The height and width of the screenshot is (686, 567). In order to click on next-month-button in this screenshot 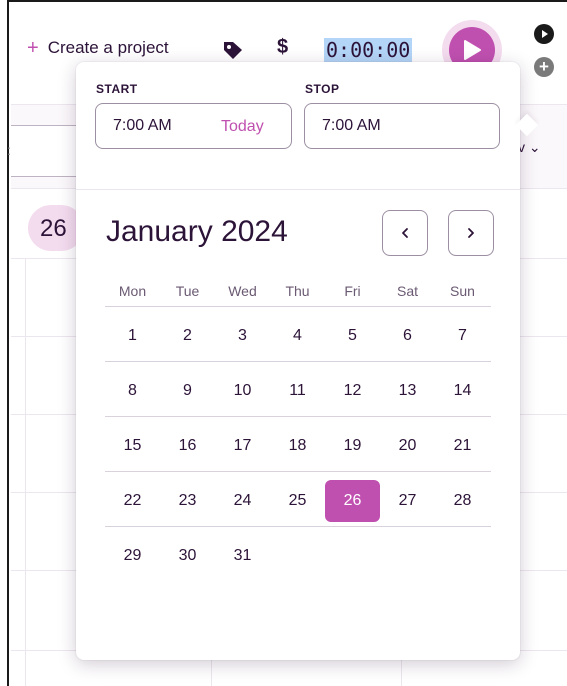, I will do `click(471, 233)`.